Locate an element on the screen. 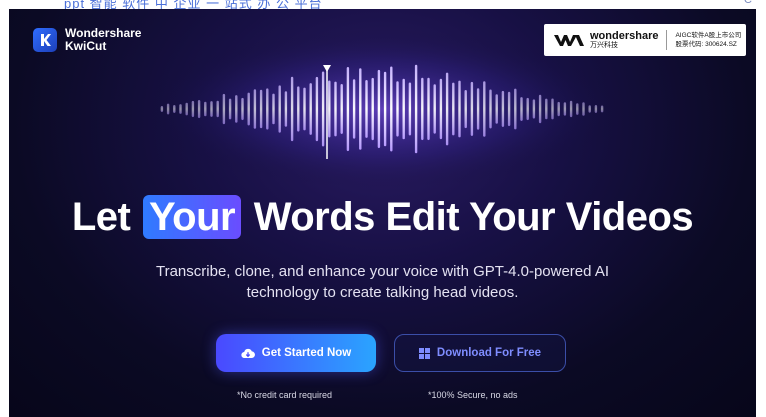 This screenshot has height=417, width=766. get-started-button: Get Started Now is located at coordinates (296, 353).